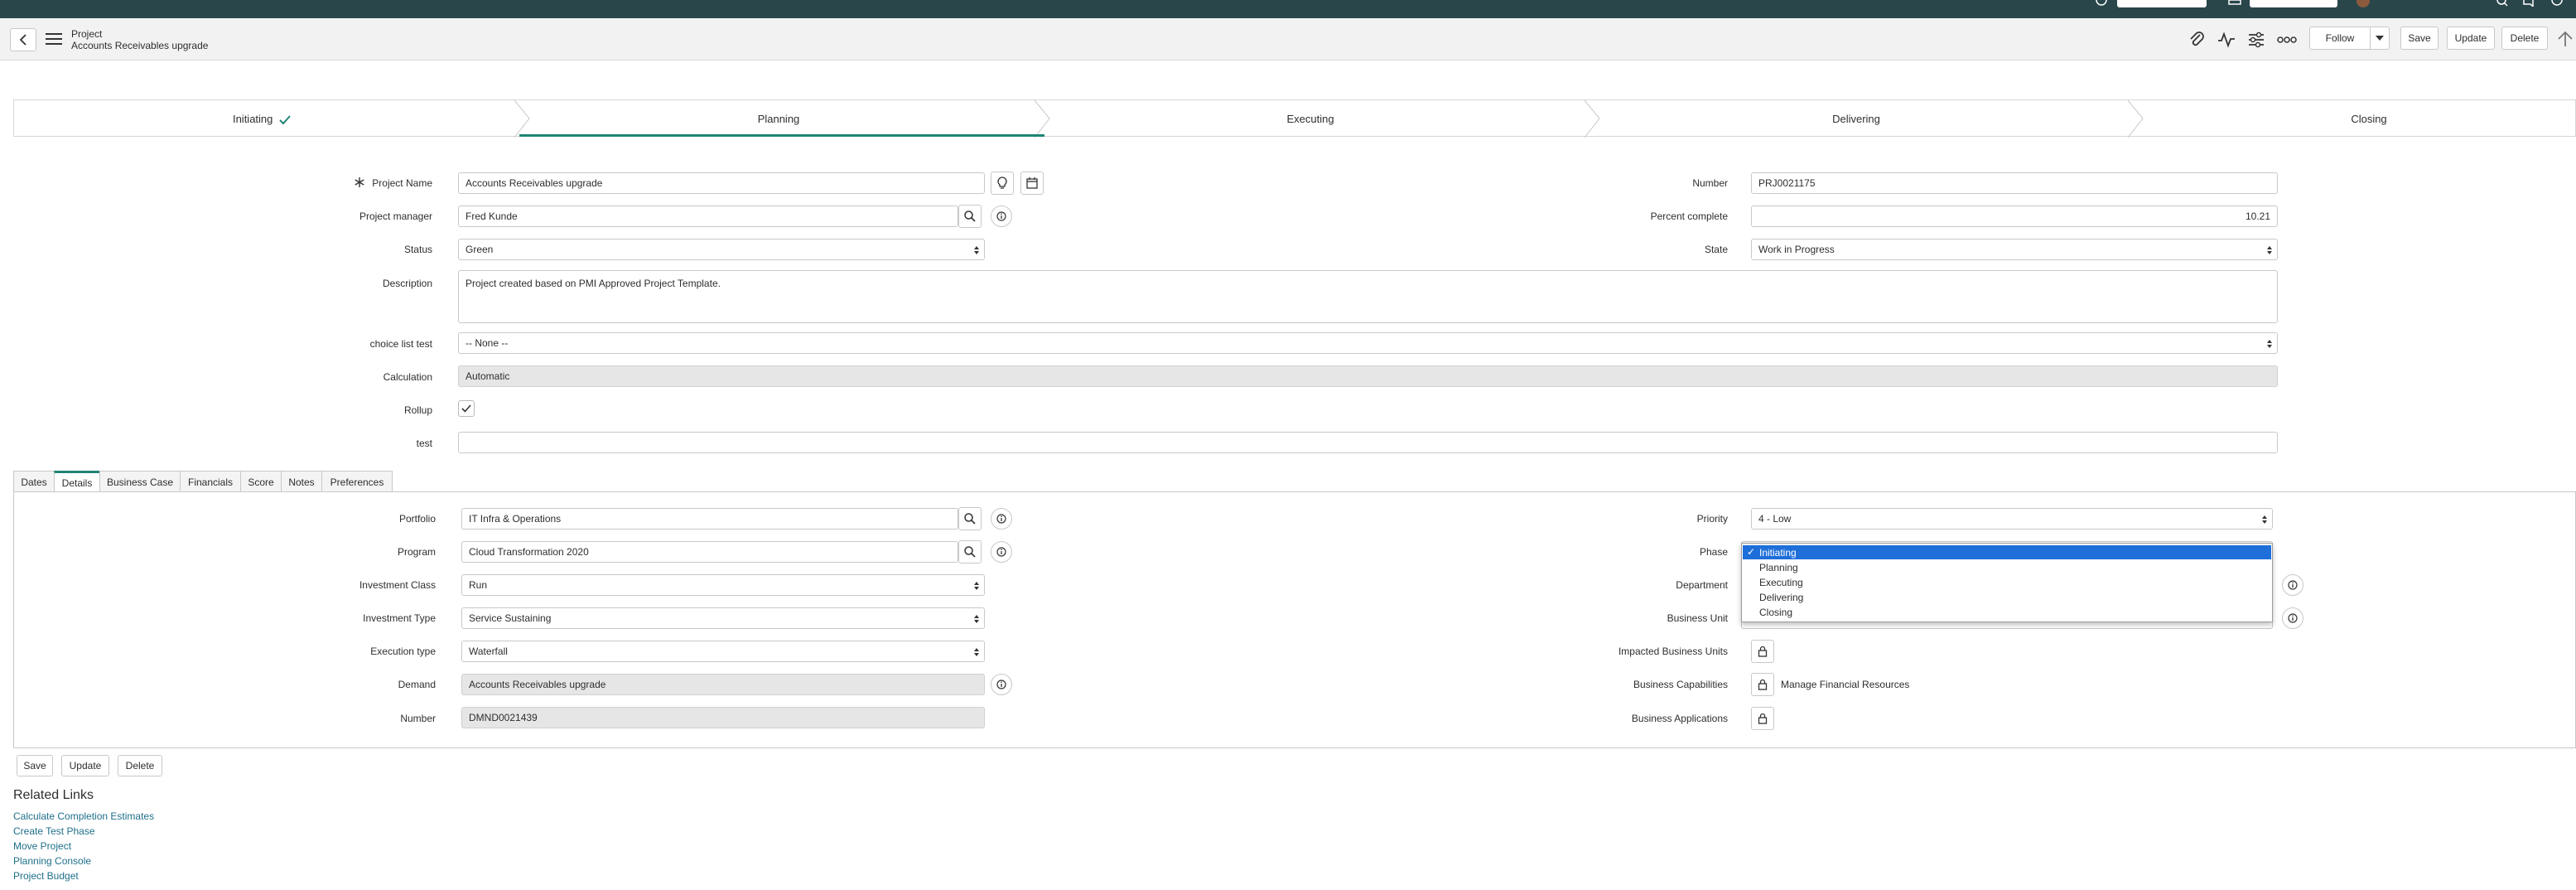  Describe the element at coordinates (2419, 38) in the screenshot. I see `save-button: Save` at that location.